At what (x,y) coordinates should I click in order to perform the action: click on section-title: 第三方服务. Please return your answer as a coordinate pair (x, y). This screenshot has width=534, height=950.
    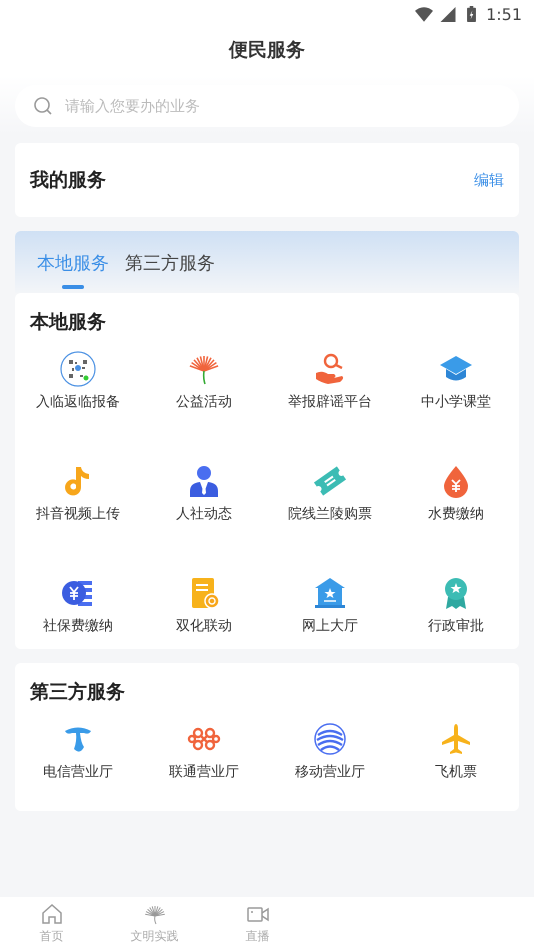
    Looking at the image, I should click on (77, 692).